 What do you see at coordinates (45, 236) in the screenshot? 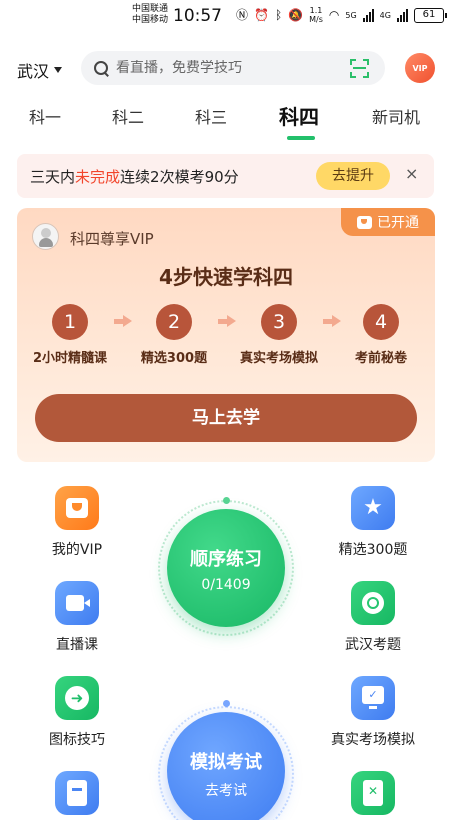
I see `avatar` at bounding box center [45, 236].